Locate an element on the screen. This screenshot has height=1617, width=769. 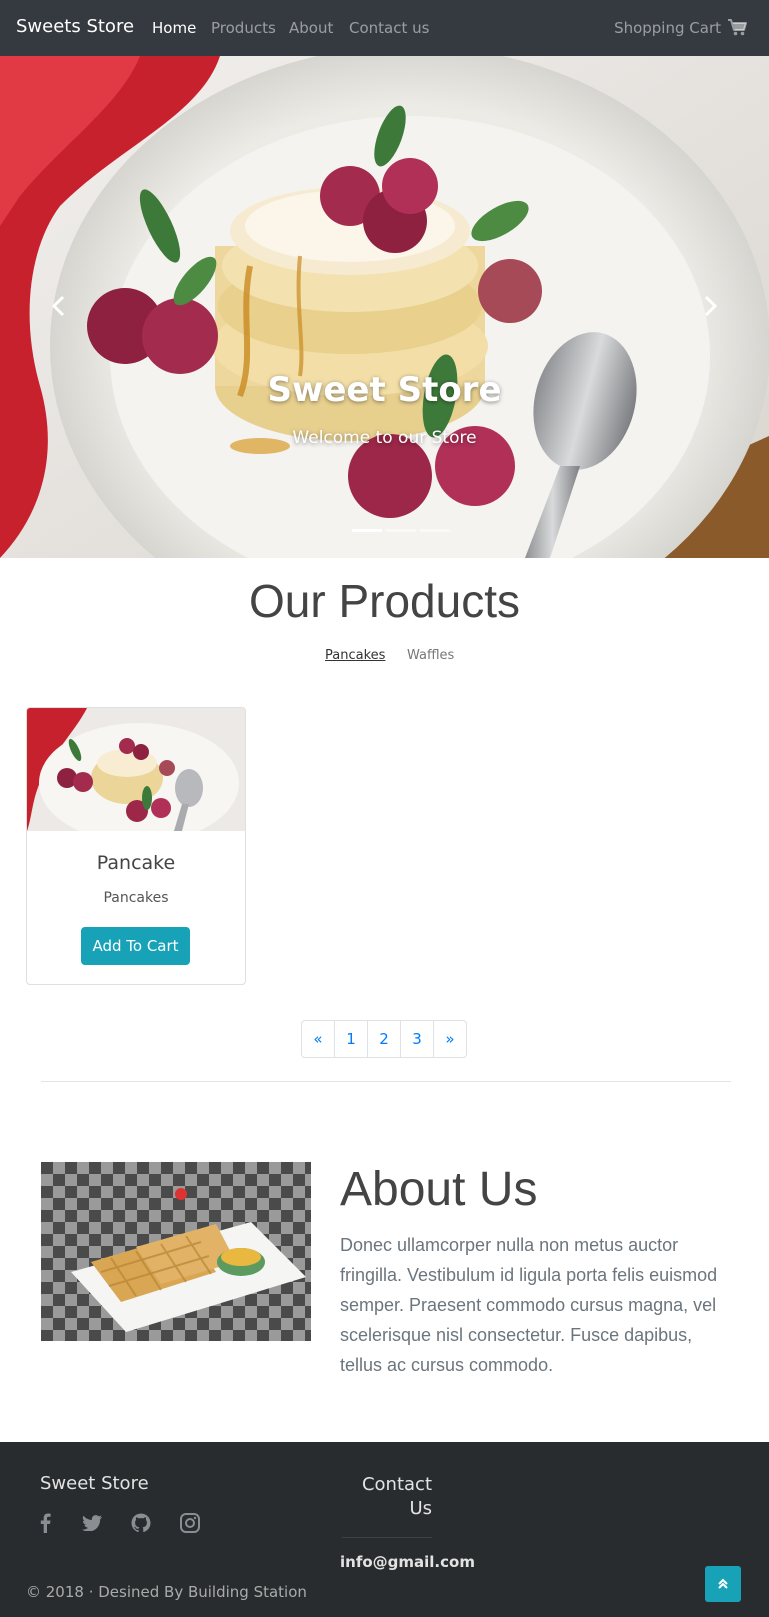
filter-waffles: Waffles is located at coordinates (430, 655).